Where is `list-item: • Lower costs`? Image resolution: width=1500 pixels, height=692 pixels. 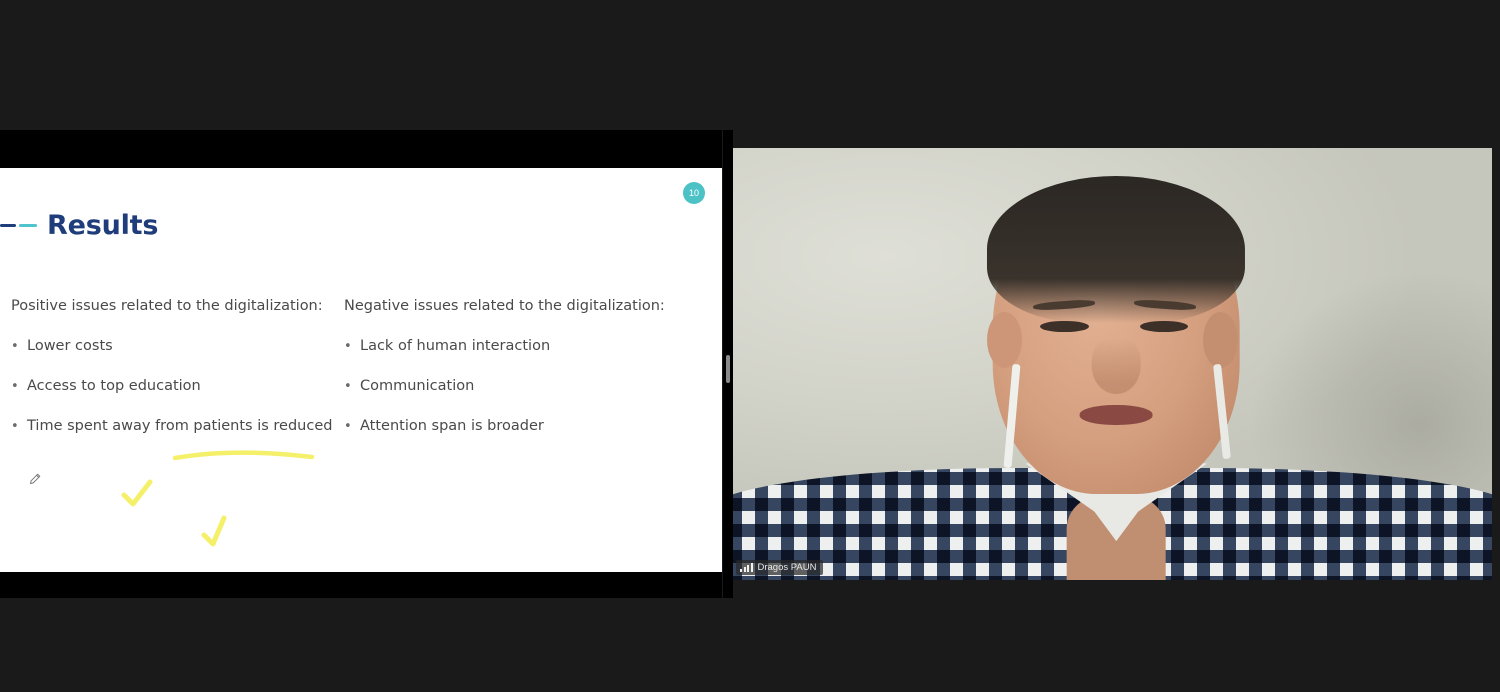 list-item: • Lower costs is located at coordinates (174, 346).